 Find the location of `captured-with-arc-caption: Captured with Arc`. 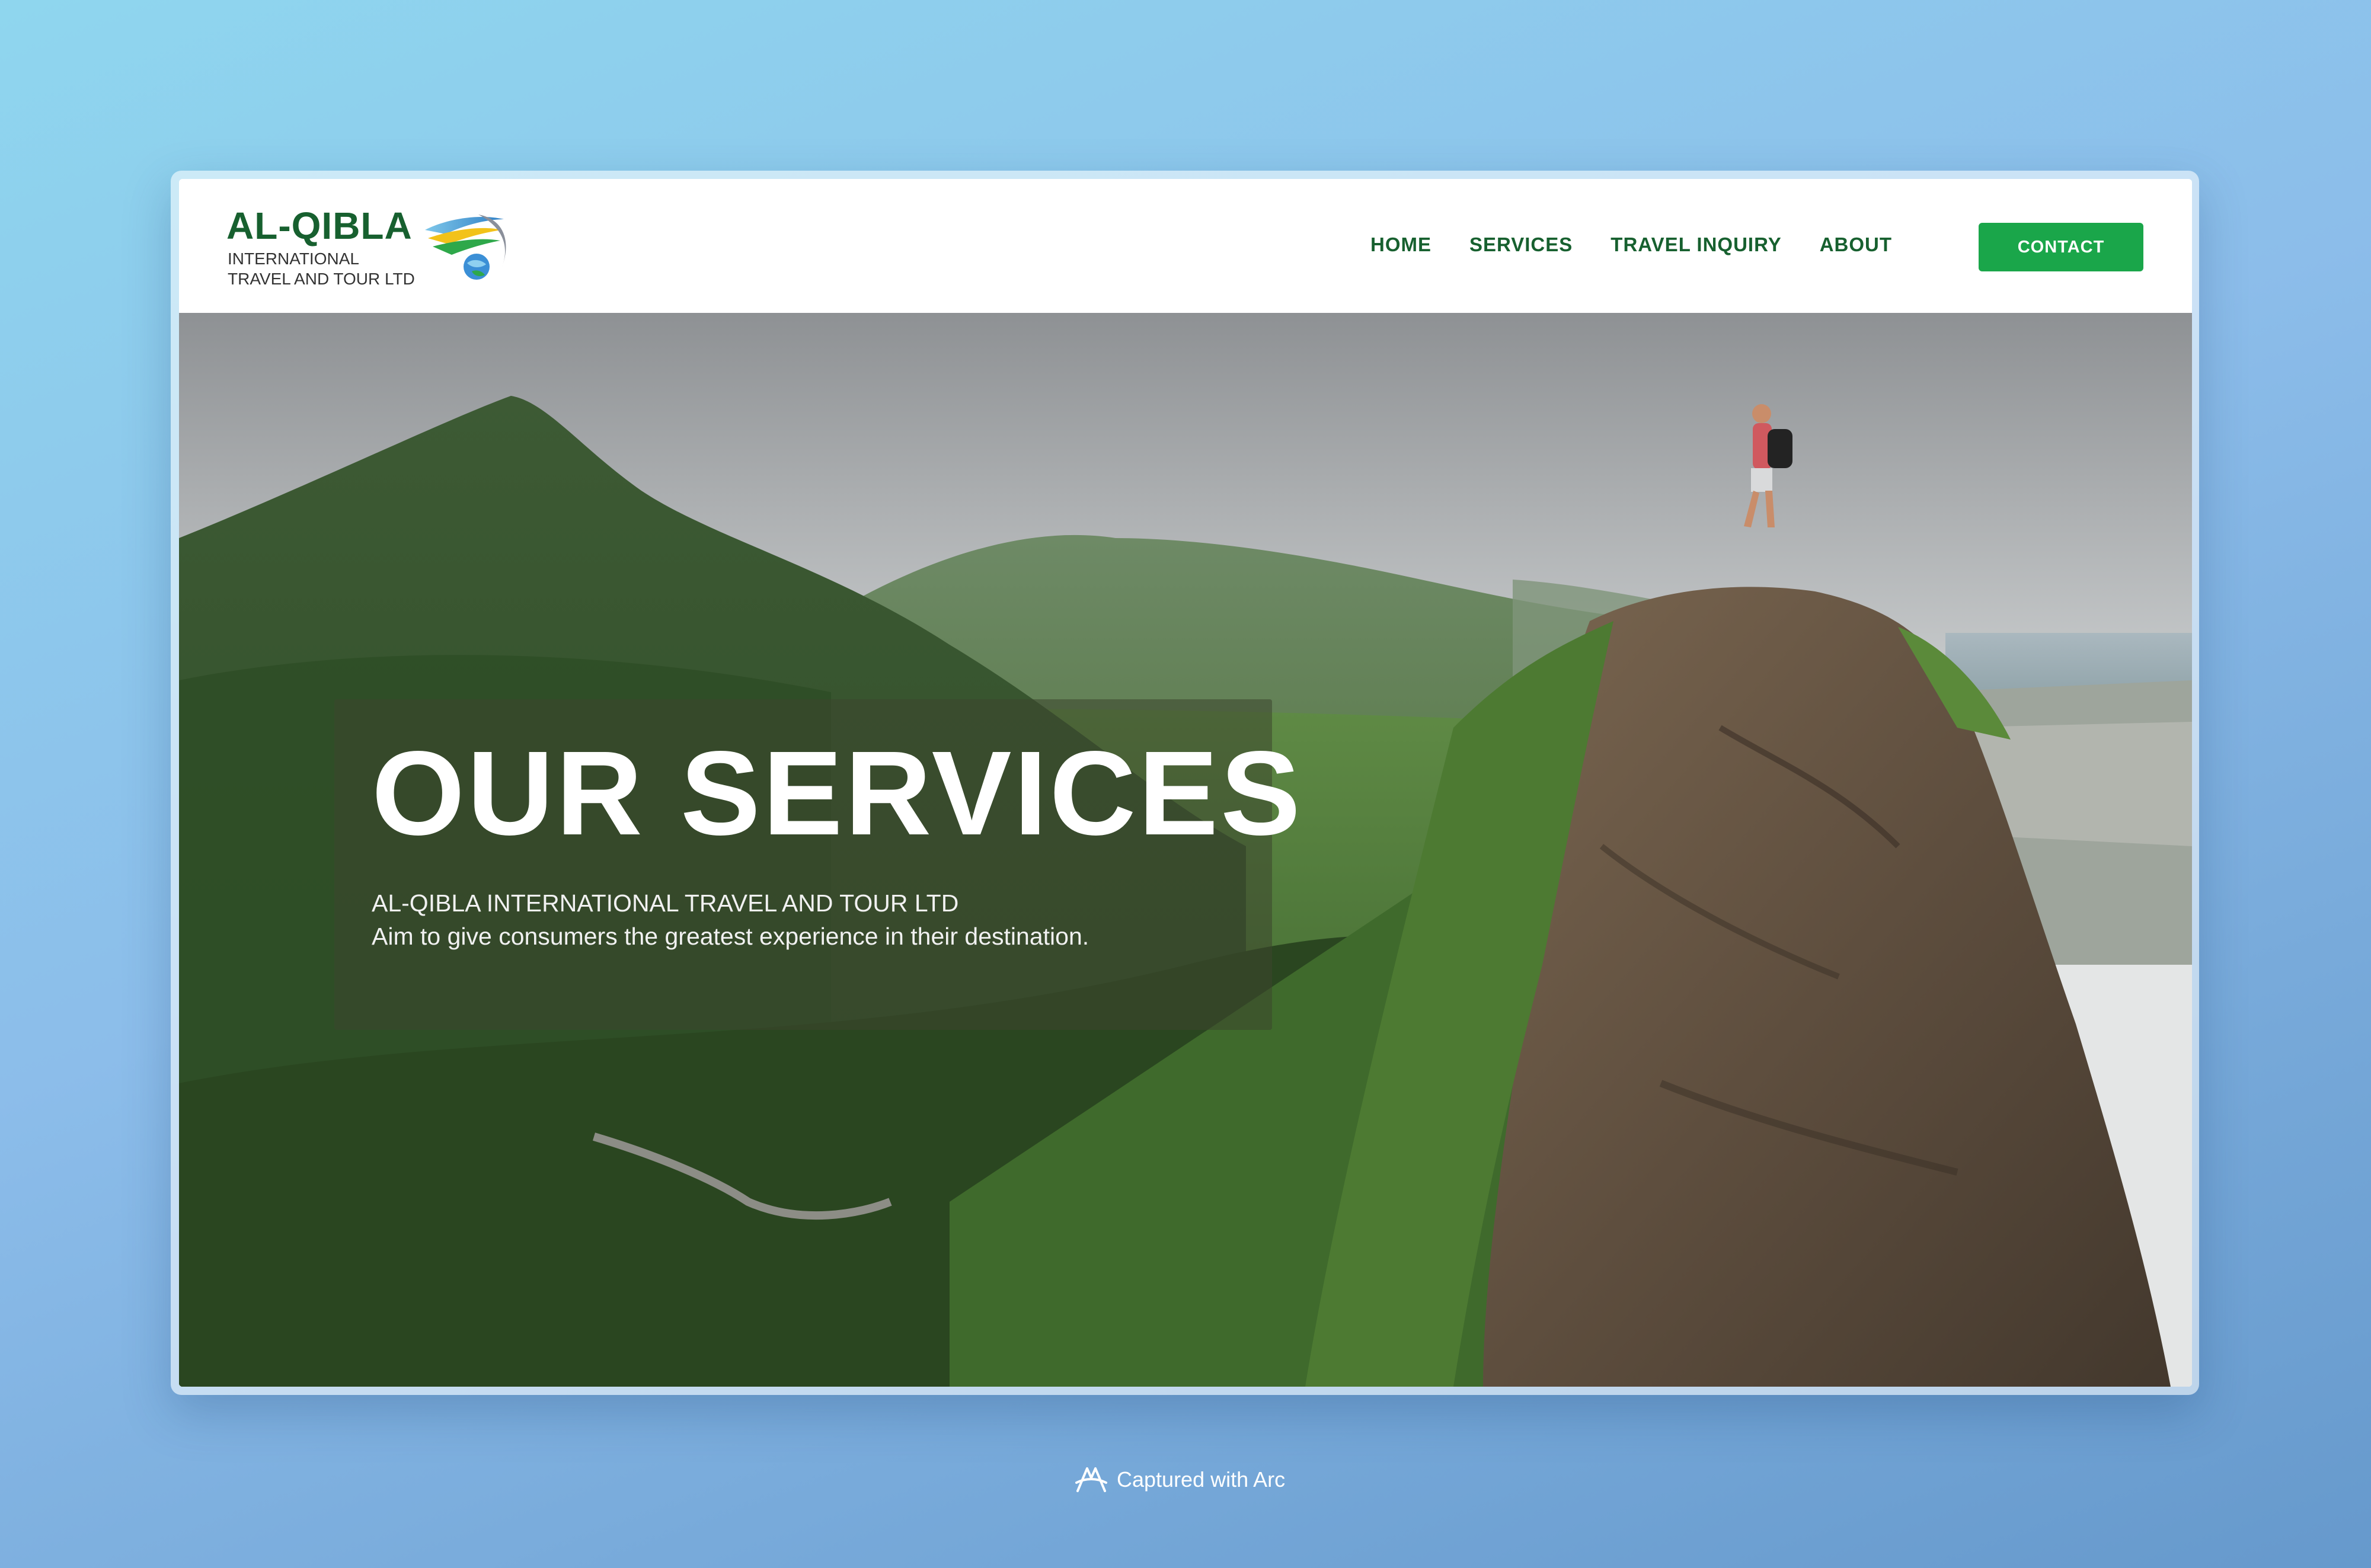

captured-with-arc-caption: Captured with Arc is located at coordinates (1179, 1480).